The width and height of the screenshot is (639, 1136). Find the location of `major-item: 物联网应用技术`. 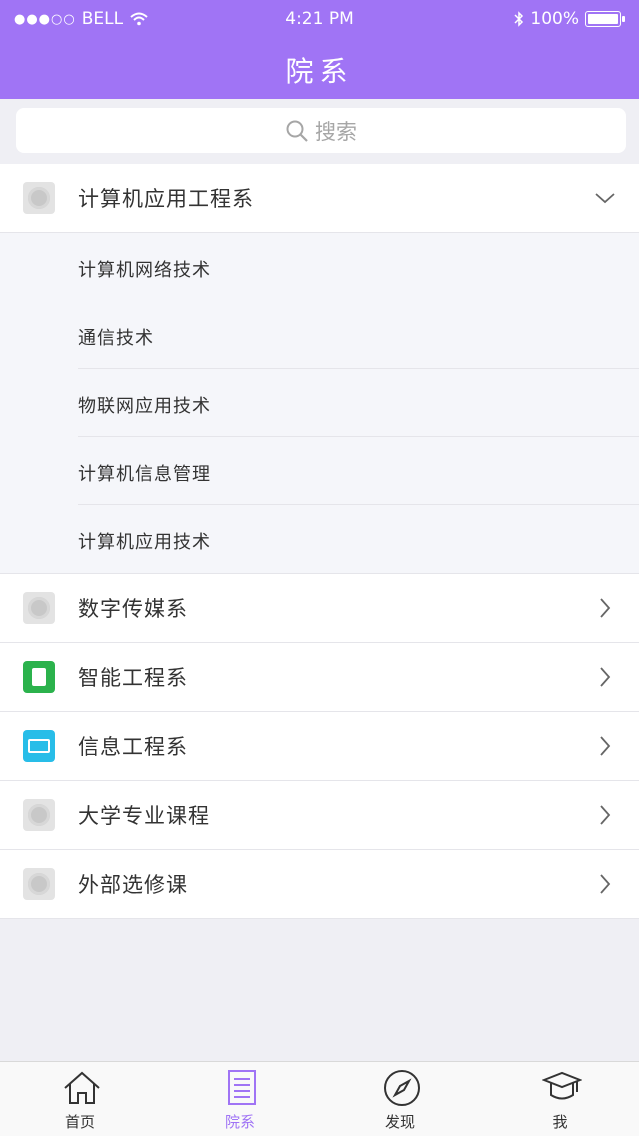

major-item: 物联网应用技术 is located at coordinates (319, 403).